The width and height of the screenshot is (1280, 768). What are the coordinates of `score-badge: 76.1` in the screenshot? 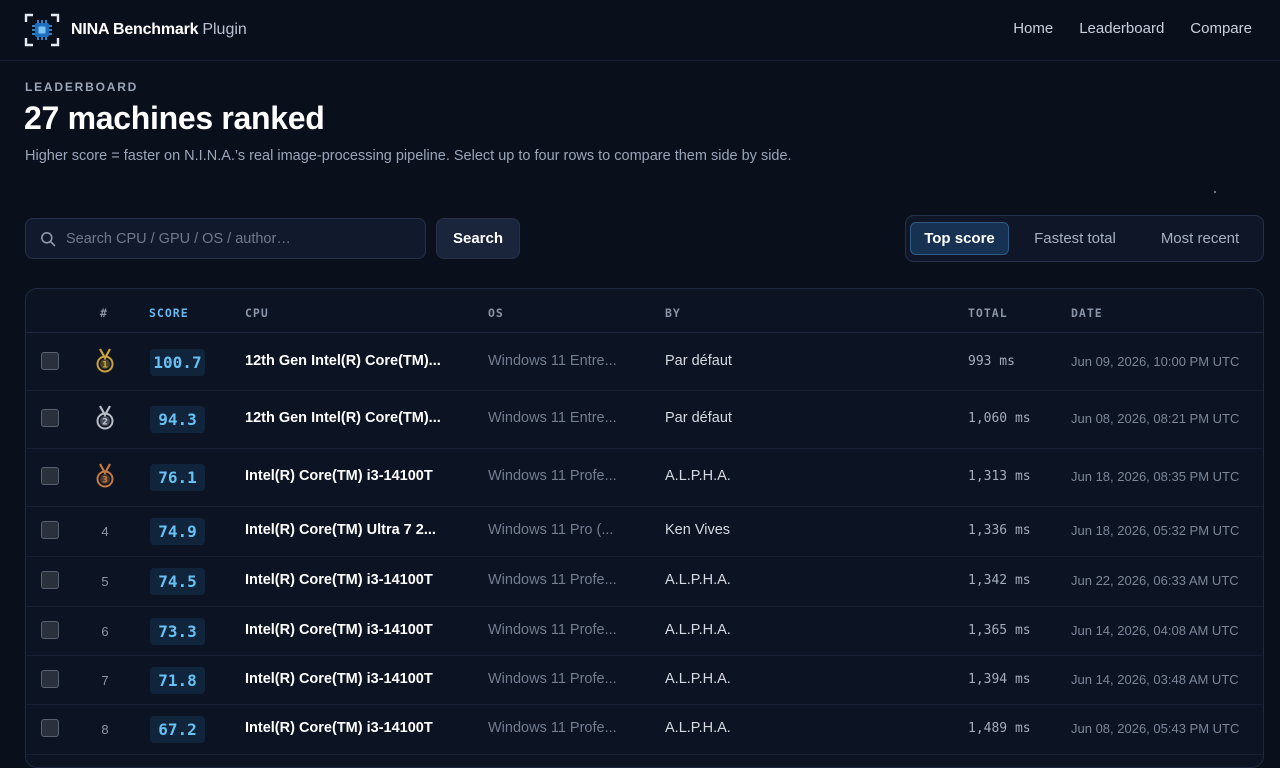 It's located at (177, 477).